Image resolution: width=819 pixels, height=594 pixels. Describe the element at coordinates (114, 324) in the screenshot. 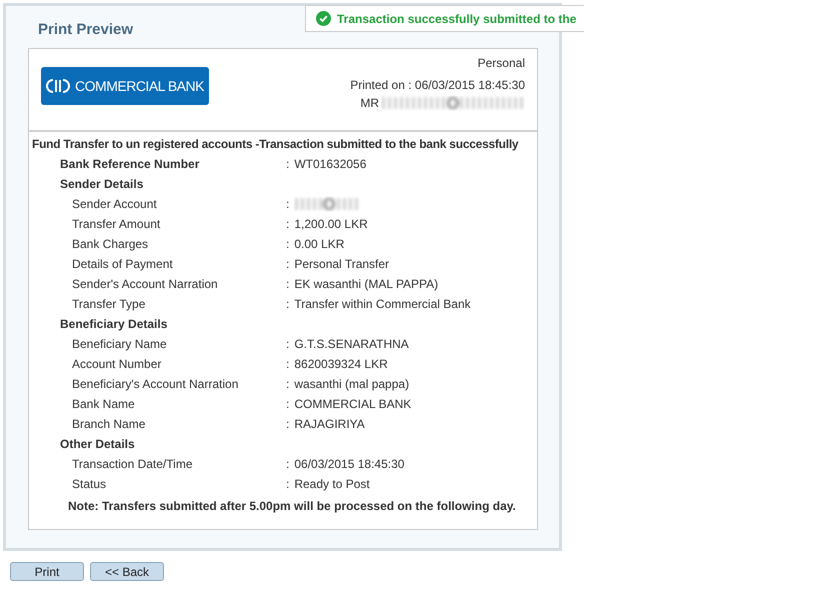

I see `section-heading: Beneficiary Details` at that location.